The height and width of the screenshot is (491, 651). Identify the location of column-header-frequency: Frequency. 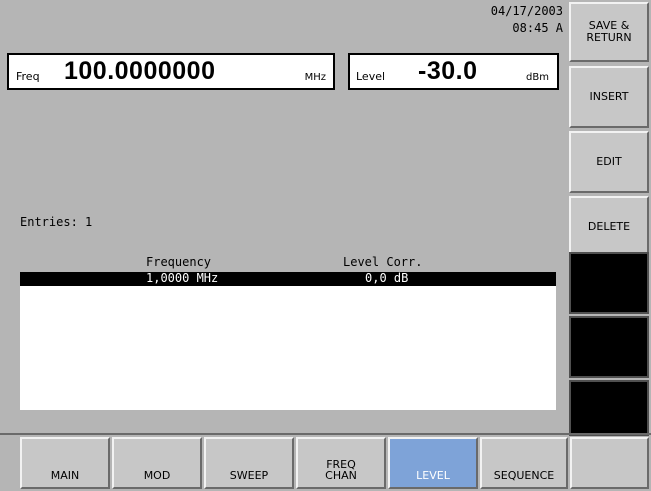
(179, 262).